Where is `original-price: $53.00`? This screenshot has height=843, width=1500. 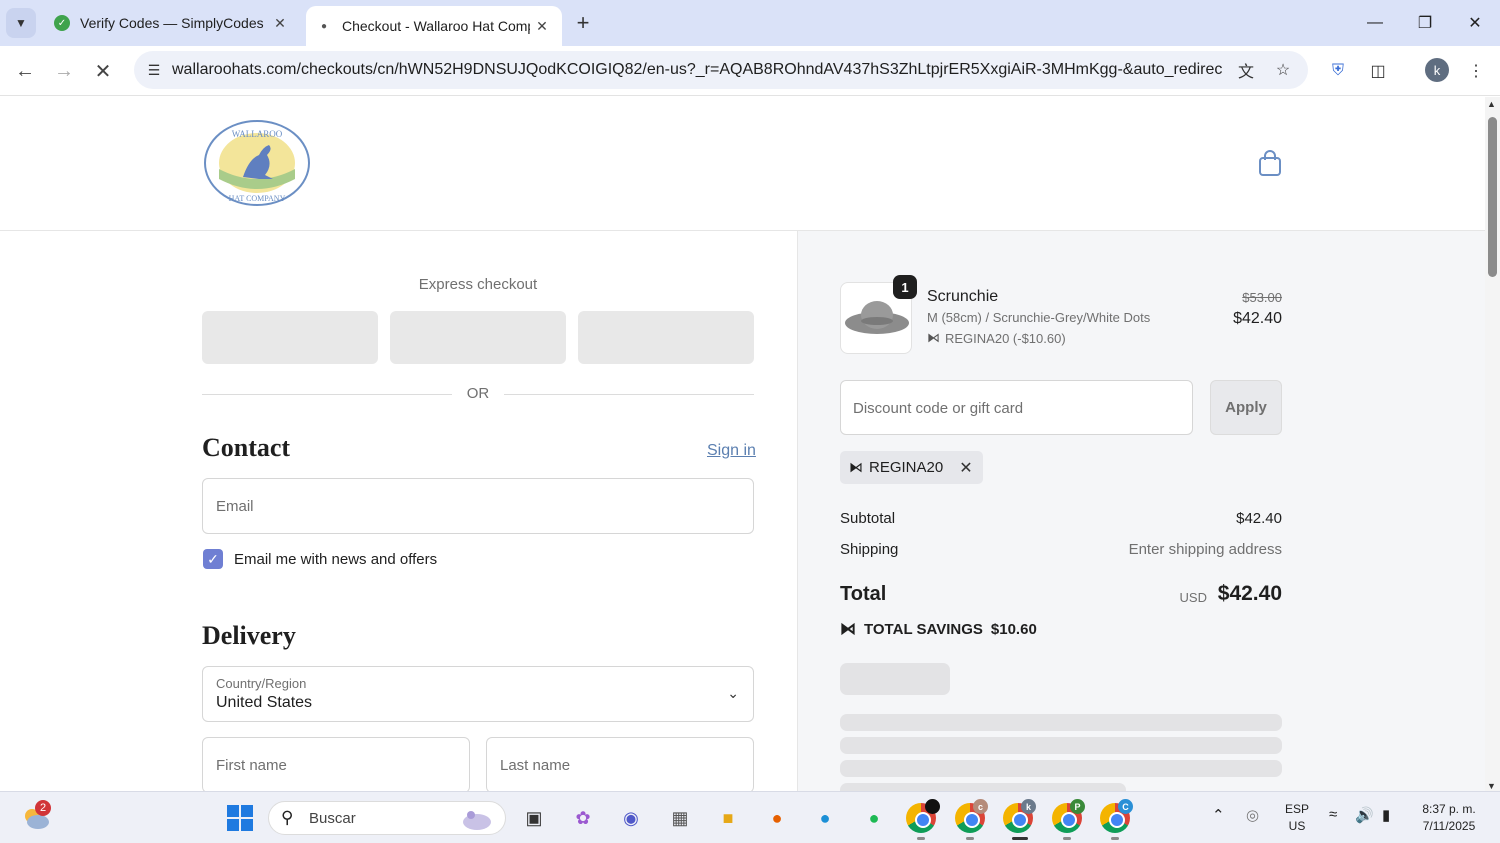
original-price: $53.00 is located at coordinates (1262, 297).